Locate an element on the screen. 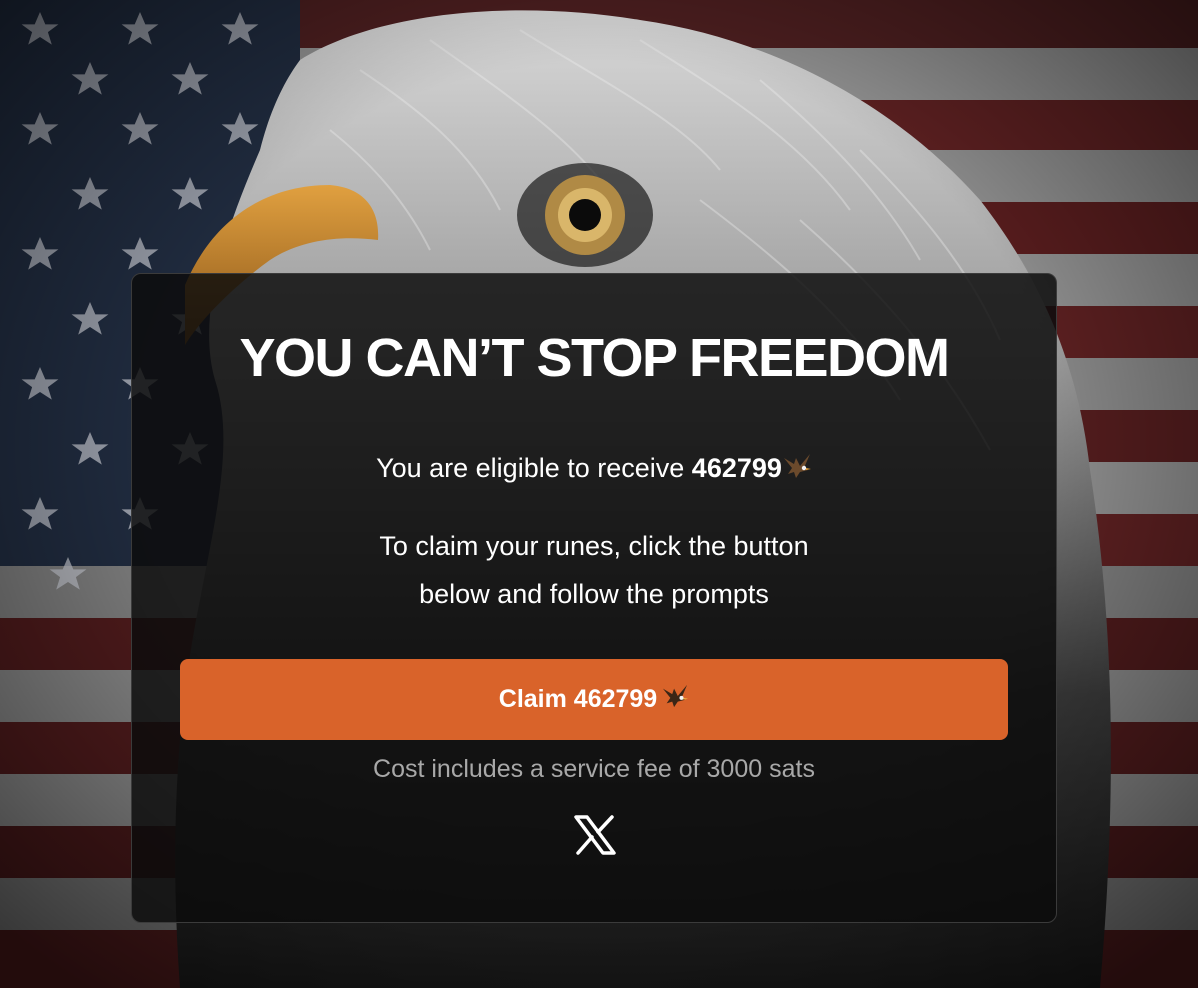 This screenshot has width=1198, height=988. instructions-line-1: To claim your runes, click the button is located at coordinates (594, 546).